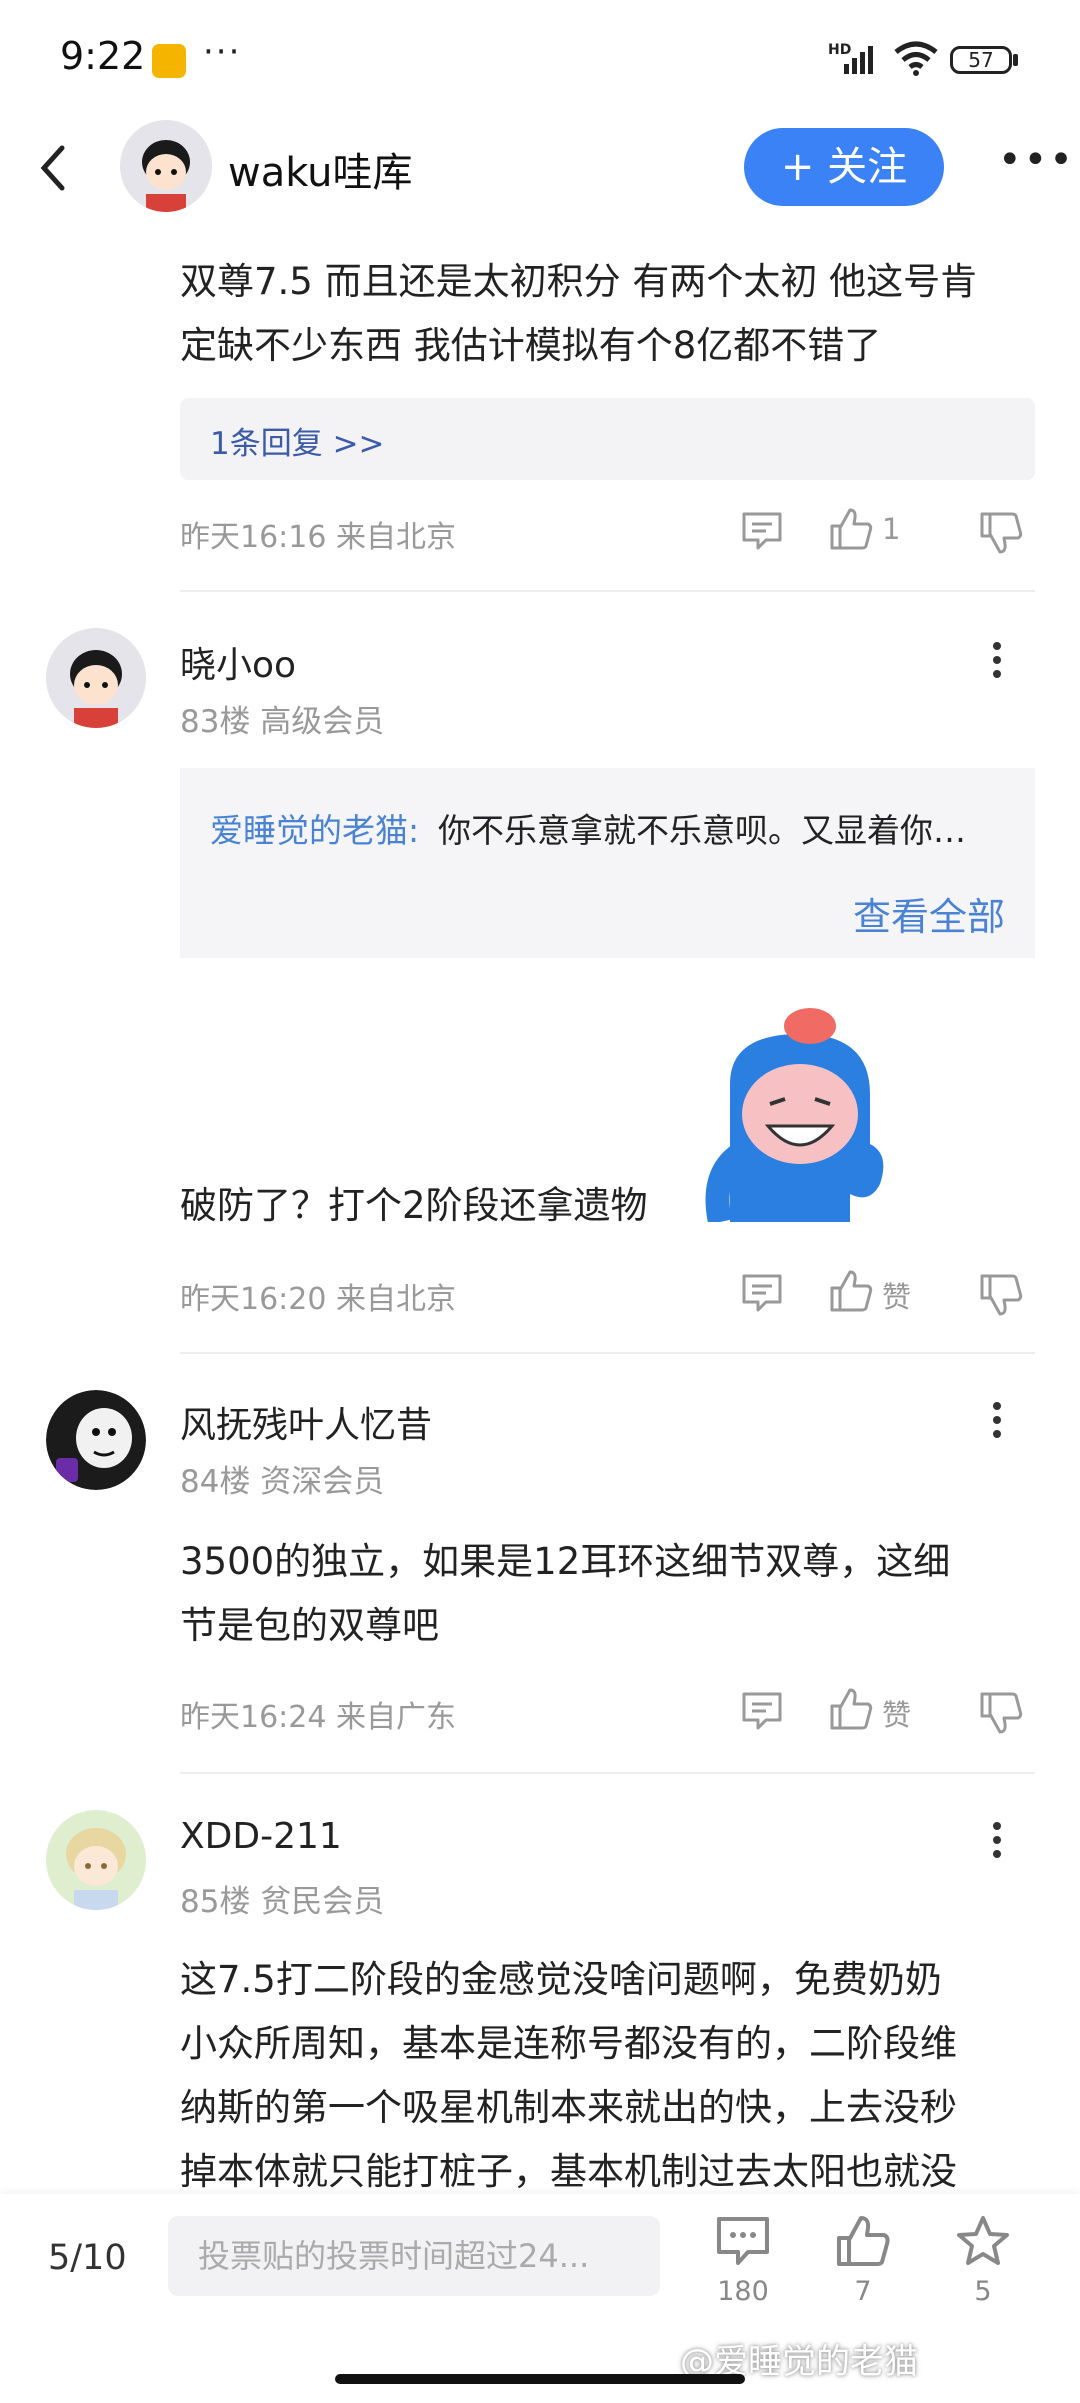  I want to click on signal-icon, so click(858, 60).